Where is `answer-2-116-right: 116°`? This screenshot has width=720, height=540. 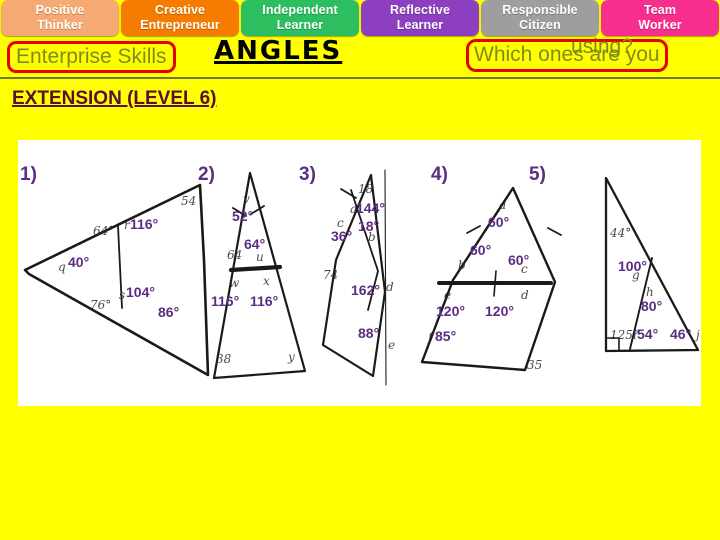
answer-2-116-right: 116° is located at coordinates (264, 301).